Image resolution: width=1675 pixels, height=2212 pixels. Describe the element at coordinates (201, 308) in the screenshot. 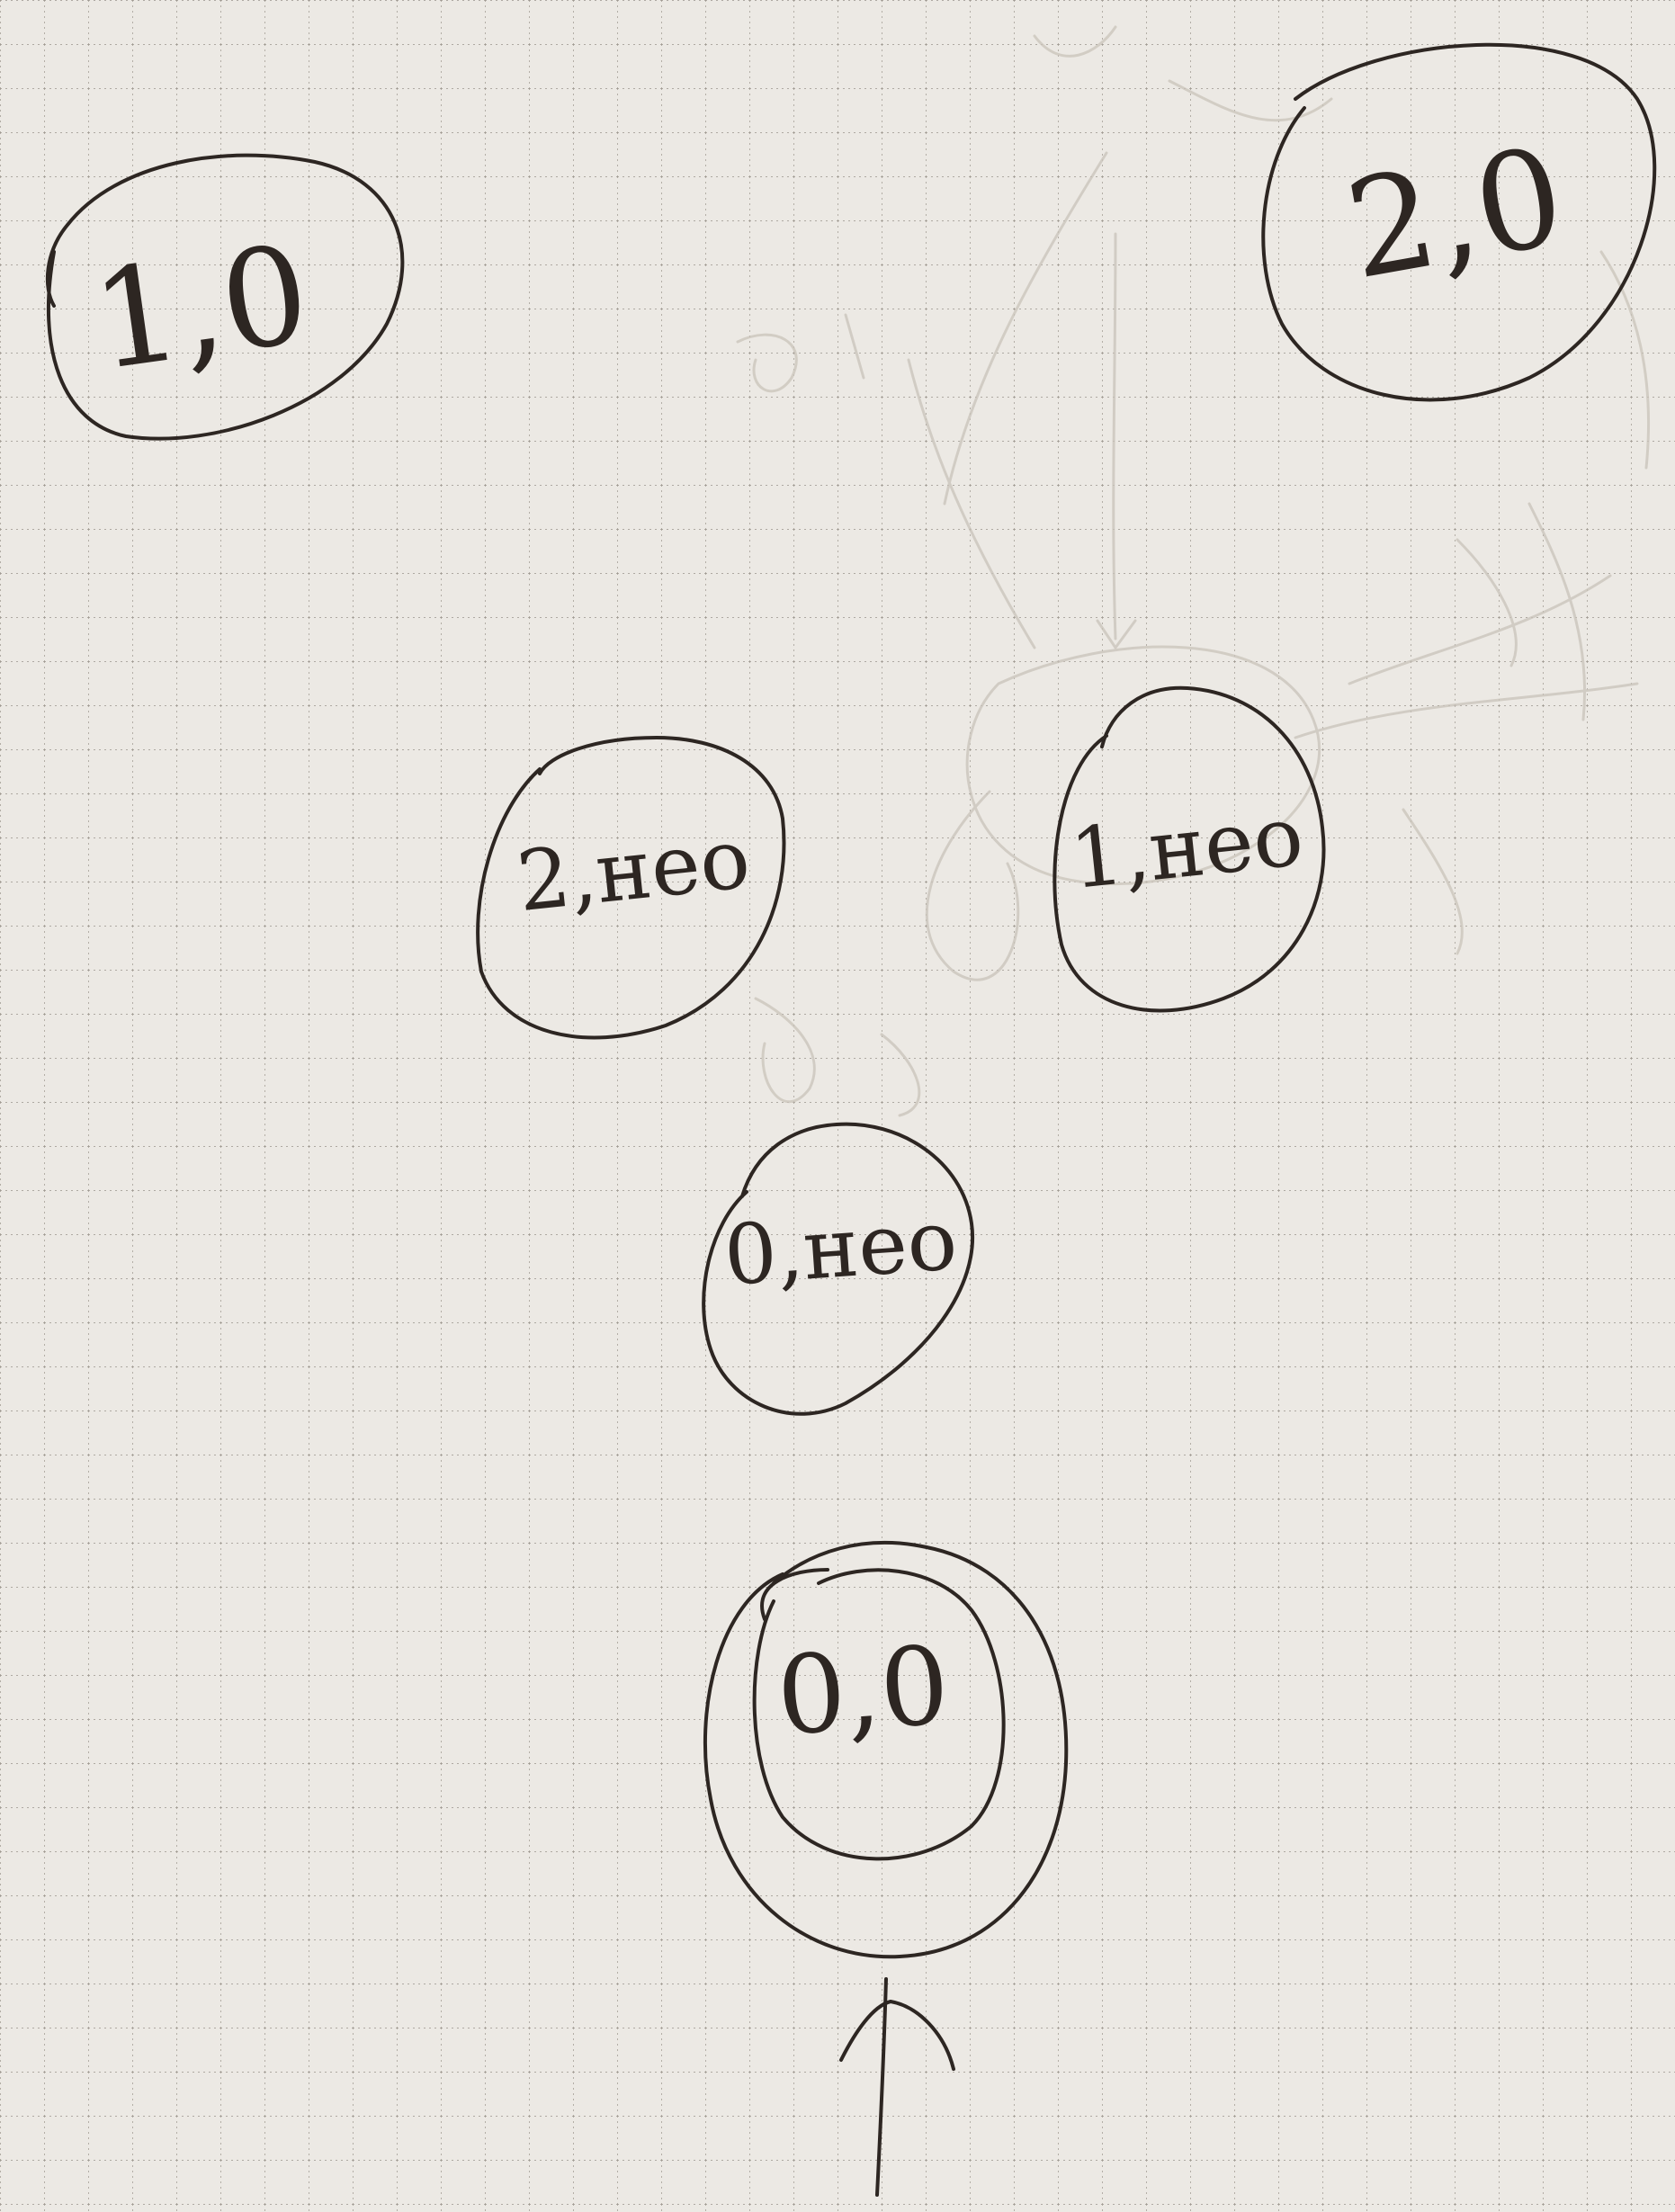

I see `state-label: 1,0` at that location.